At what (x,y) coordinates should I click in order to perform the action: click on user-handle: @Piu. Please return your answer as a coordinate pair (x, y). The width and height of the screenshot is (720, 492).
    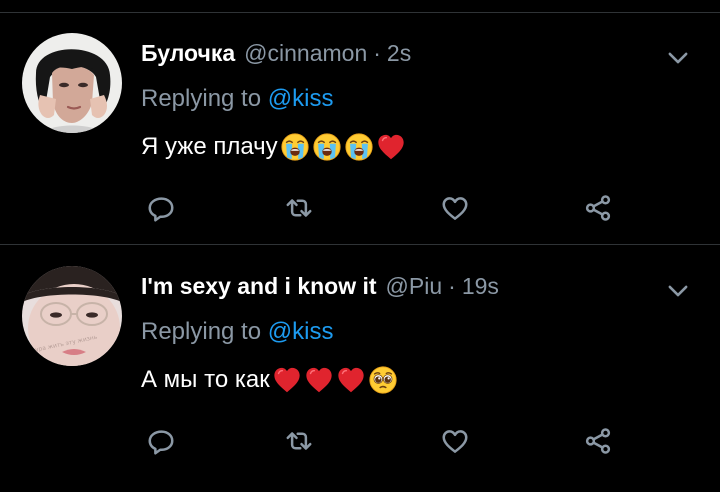
    Looking at the image, I should click on (414, 286).